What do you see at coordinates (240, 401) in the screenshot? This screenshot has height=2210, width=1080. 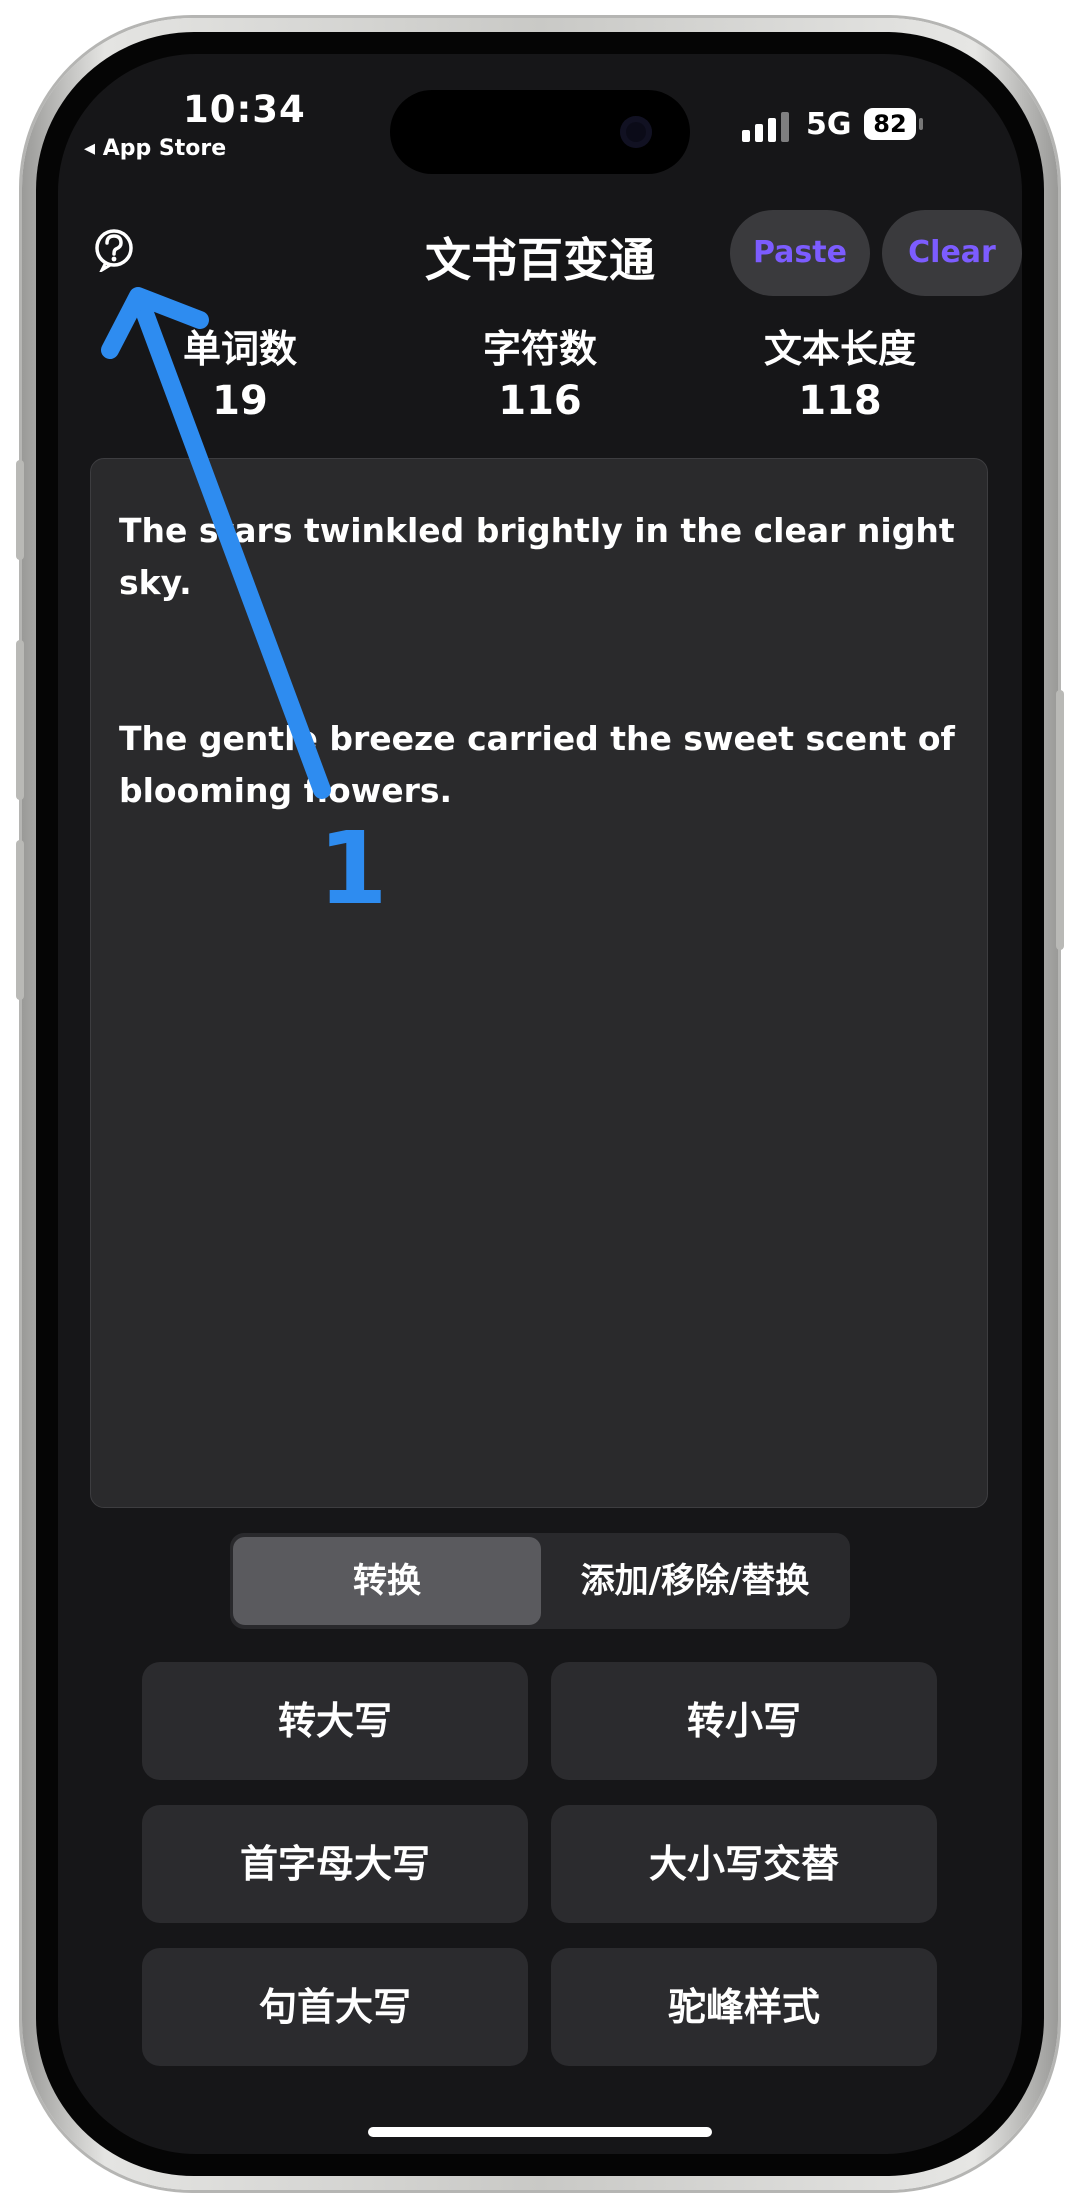 I see `word-count-value: 19` at bounding box center [240, 401].